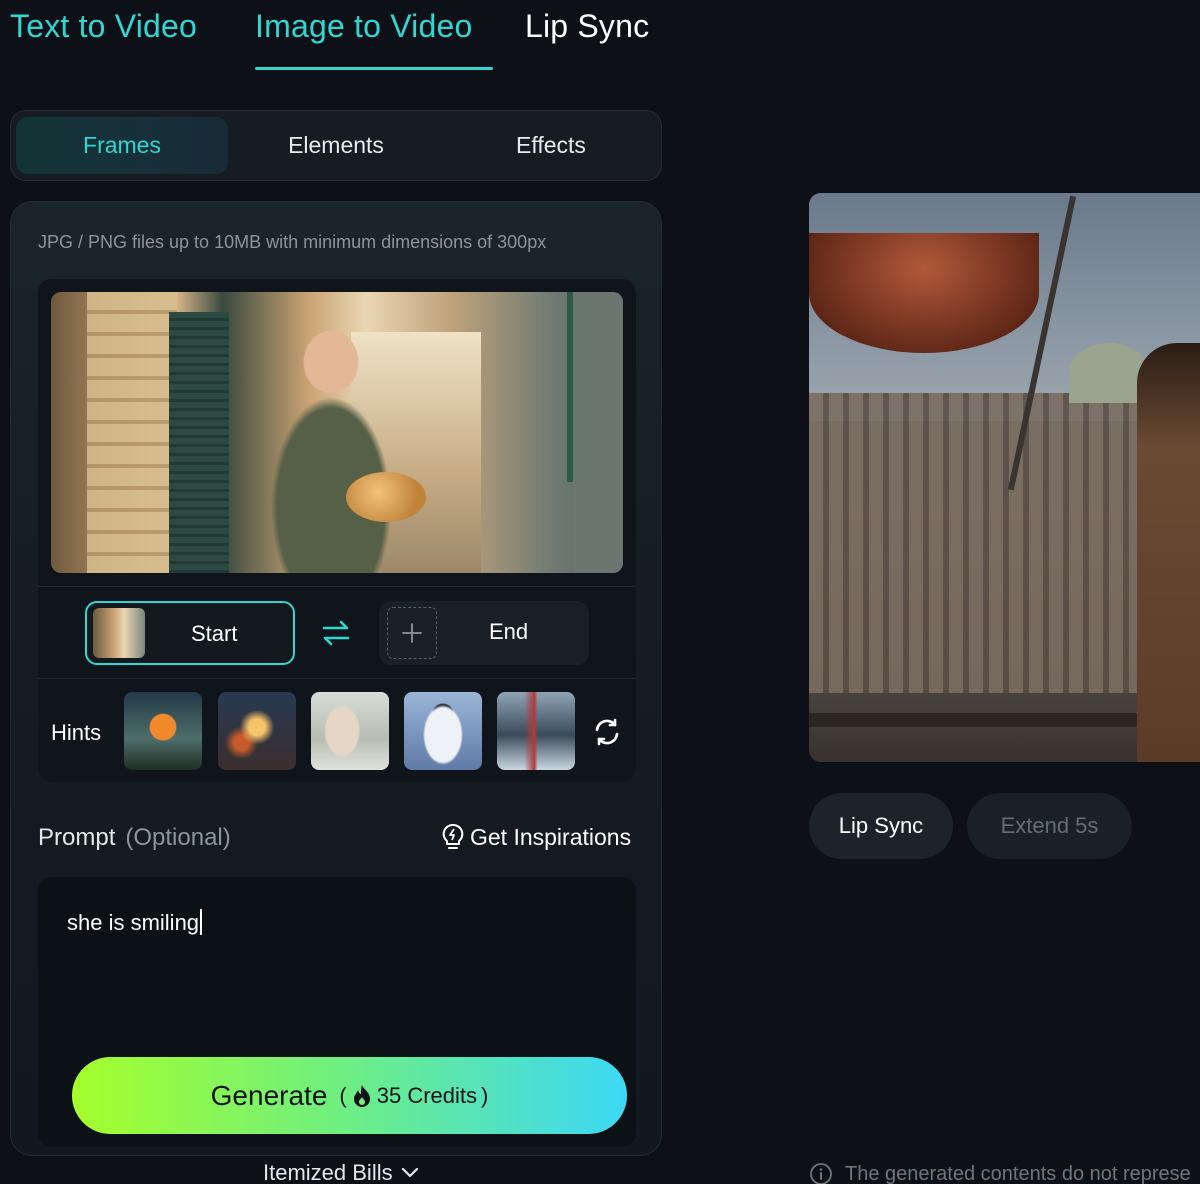  Describe the element at coordinates (269, 1095) in the screenshot. I see `generate-label: Generate` at that location.